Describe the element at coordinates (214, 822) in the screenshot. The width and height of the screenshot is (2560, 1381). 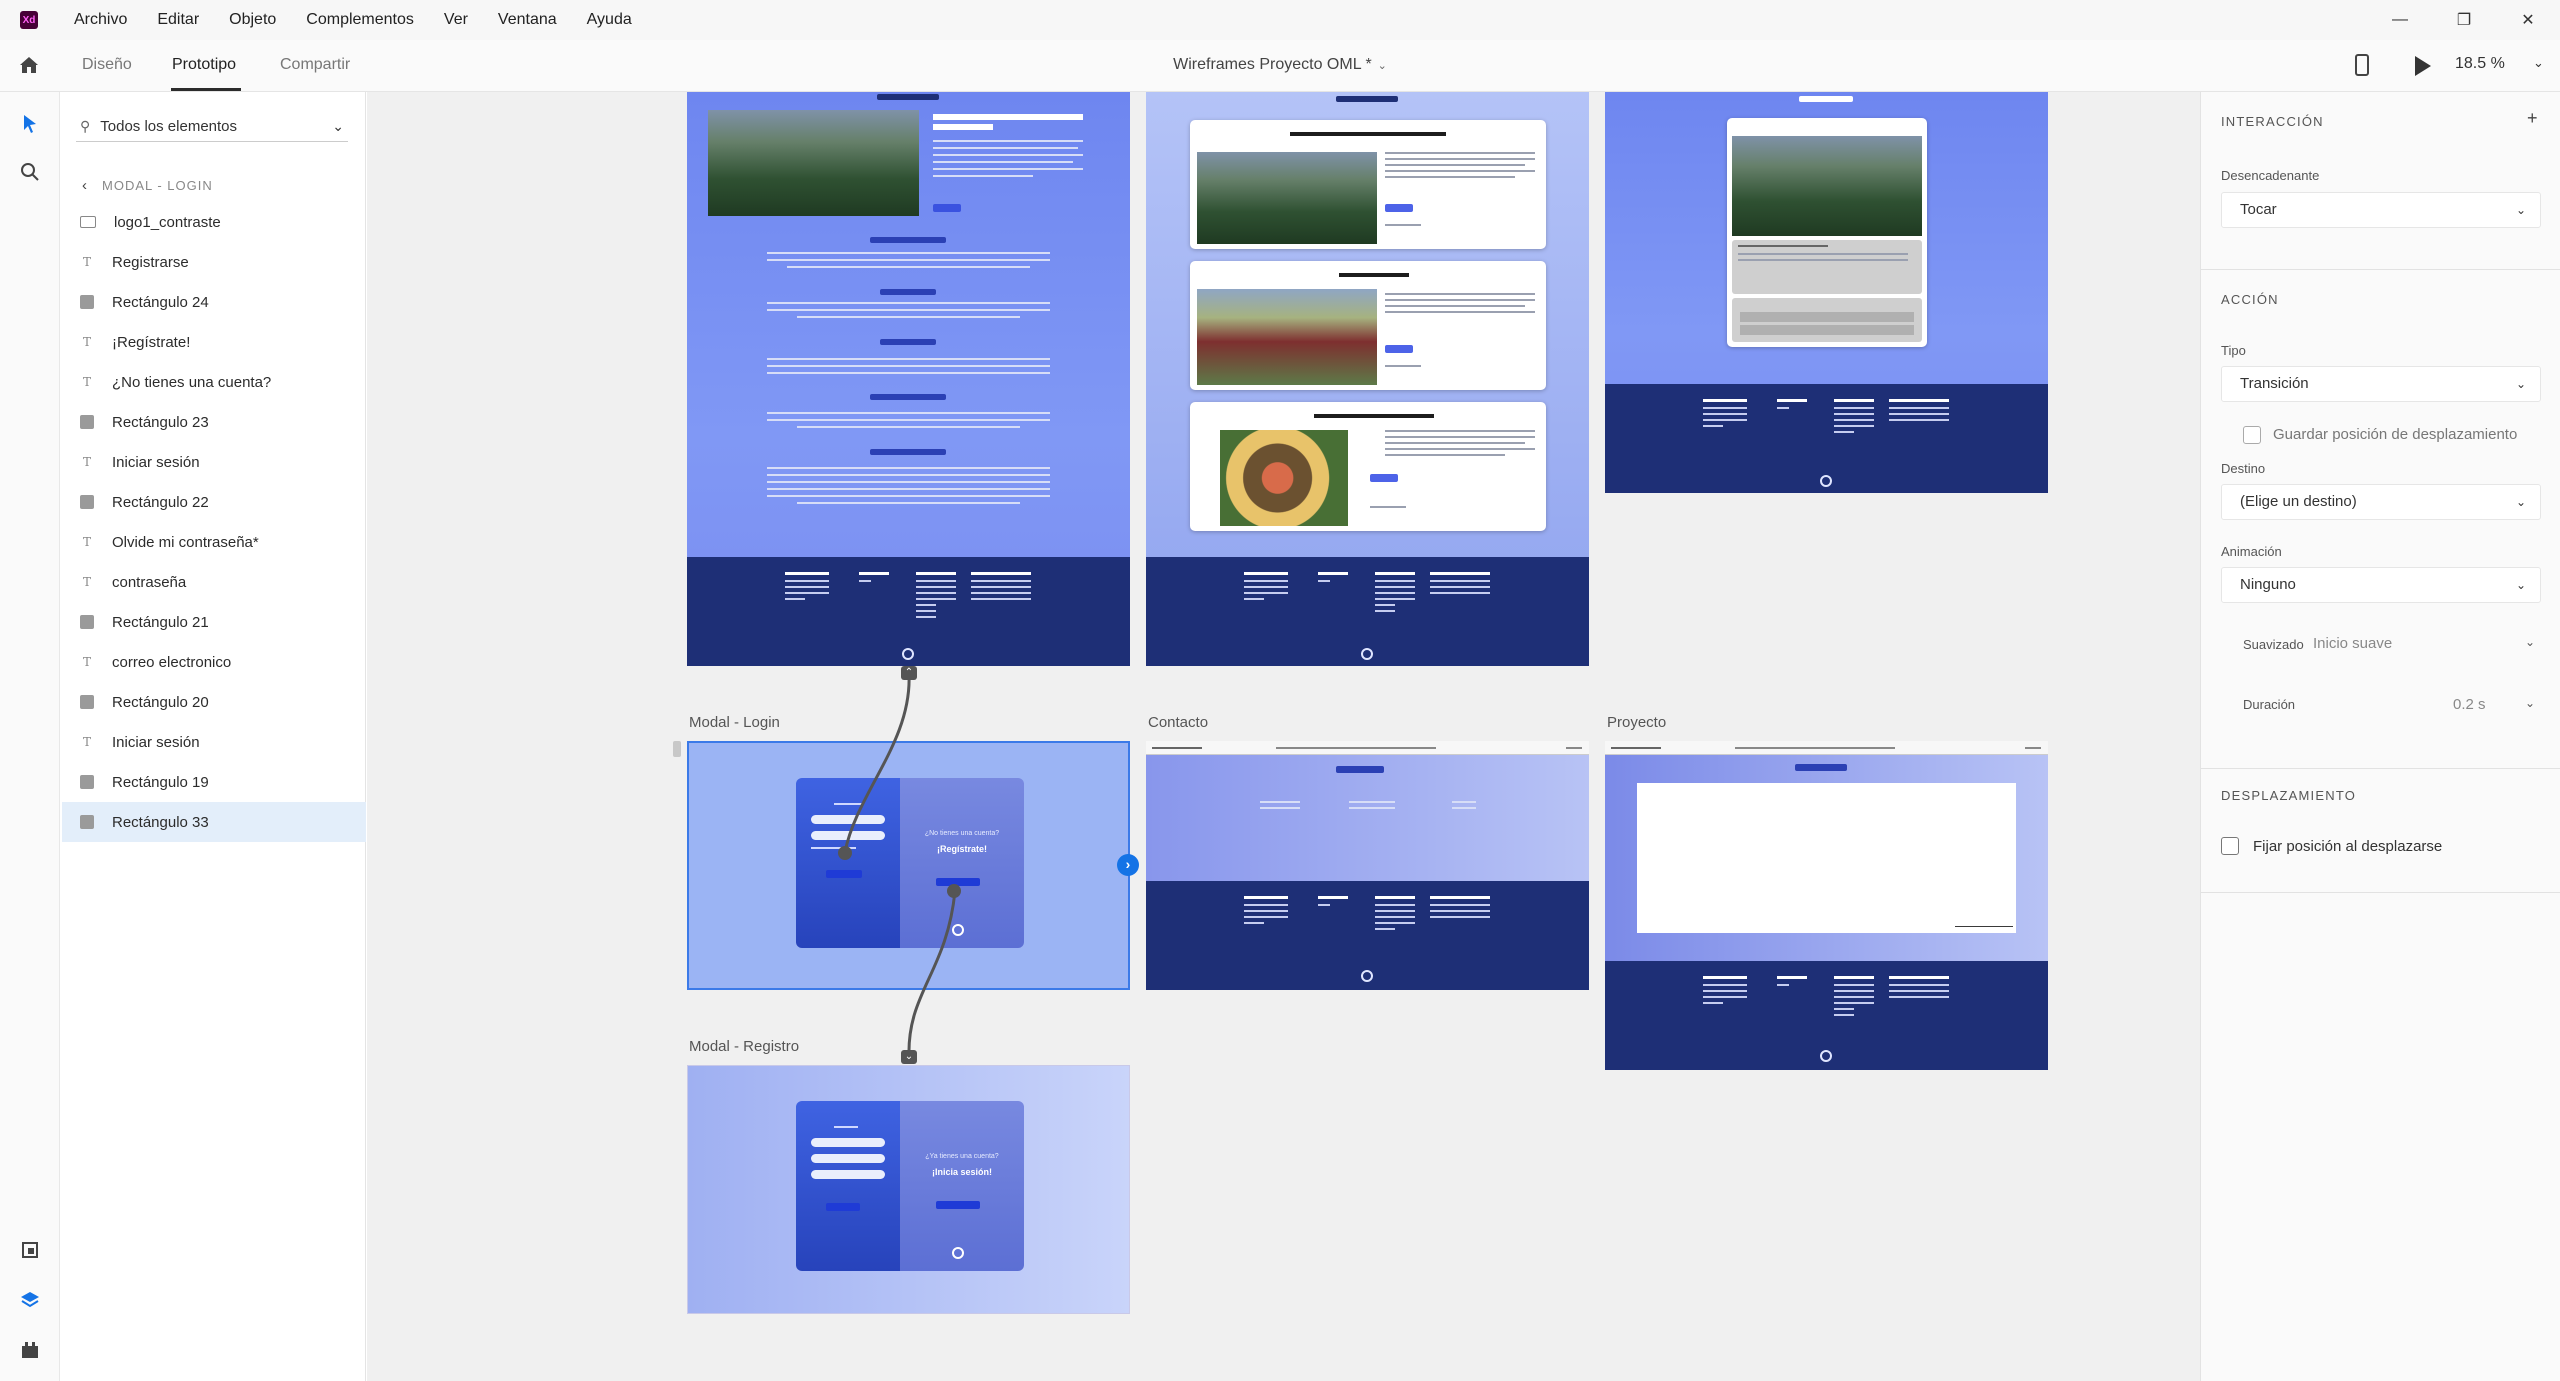
I see `layer-row: Rectángulo 33` at that location.